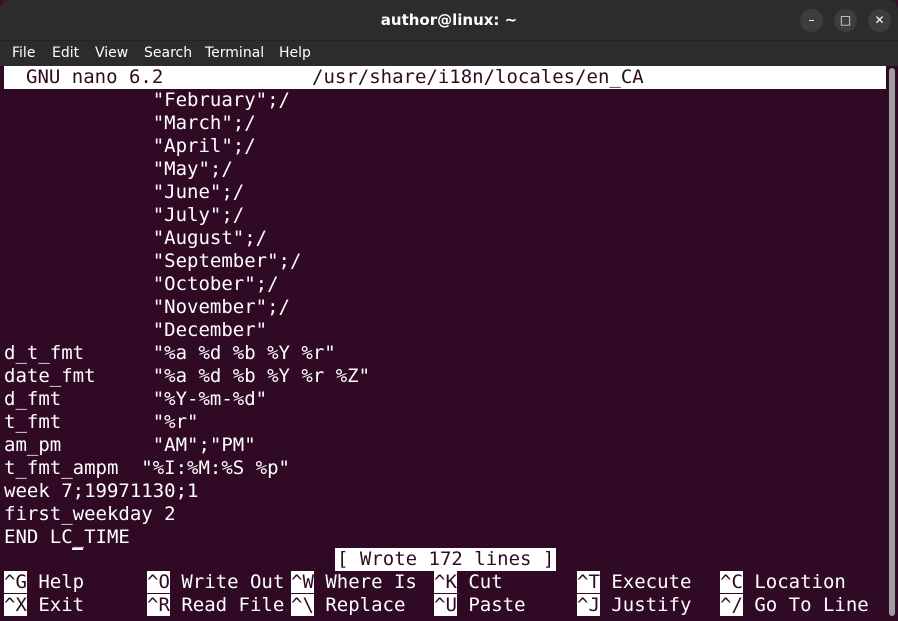 This screenshot has width=898, height=621. I want to click on editor-line: "February";/, so click(147, 100).